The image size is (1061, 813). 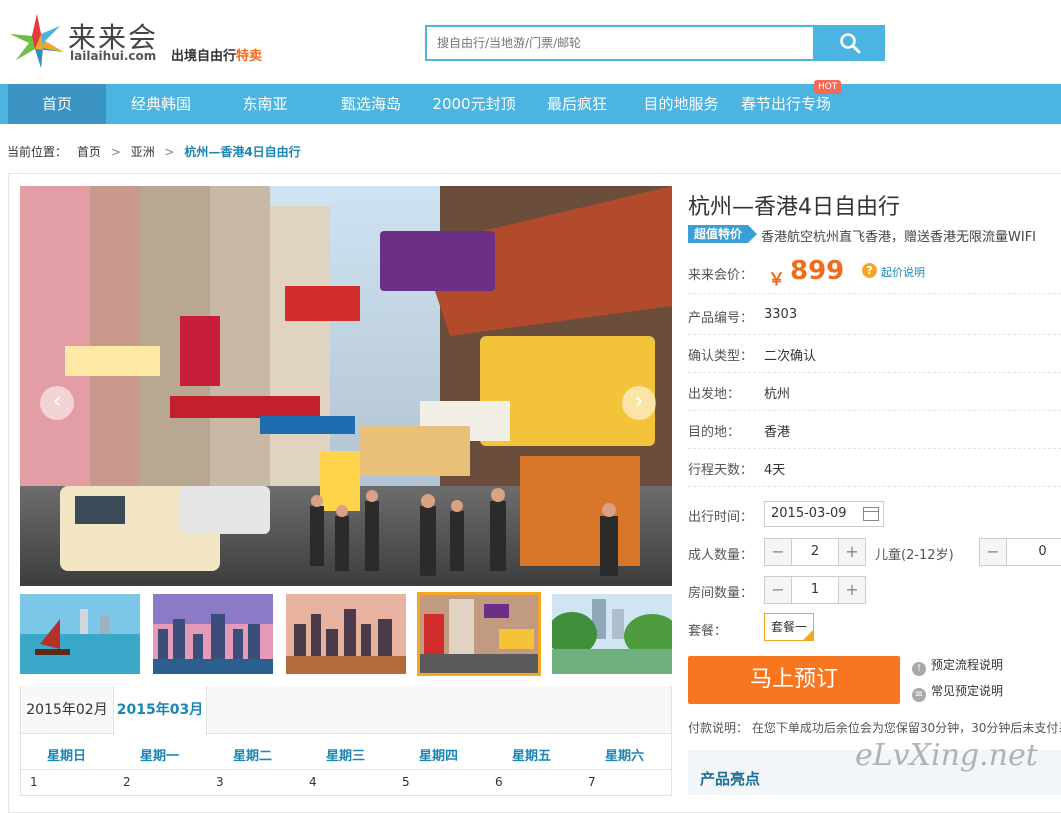 I want to click on field-label-confirm-type: 确认类型：, so click(x=721, y=356).